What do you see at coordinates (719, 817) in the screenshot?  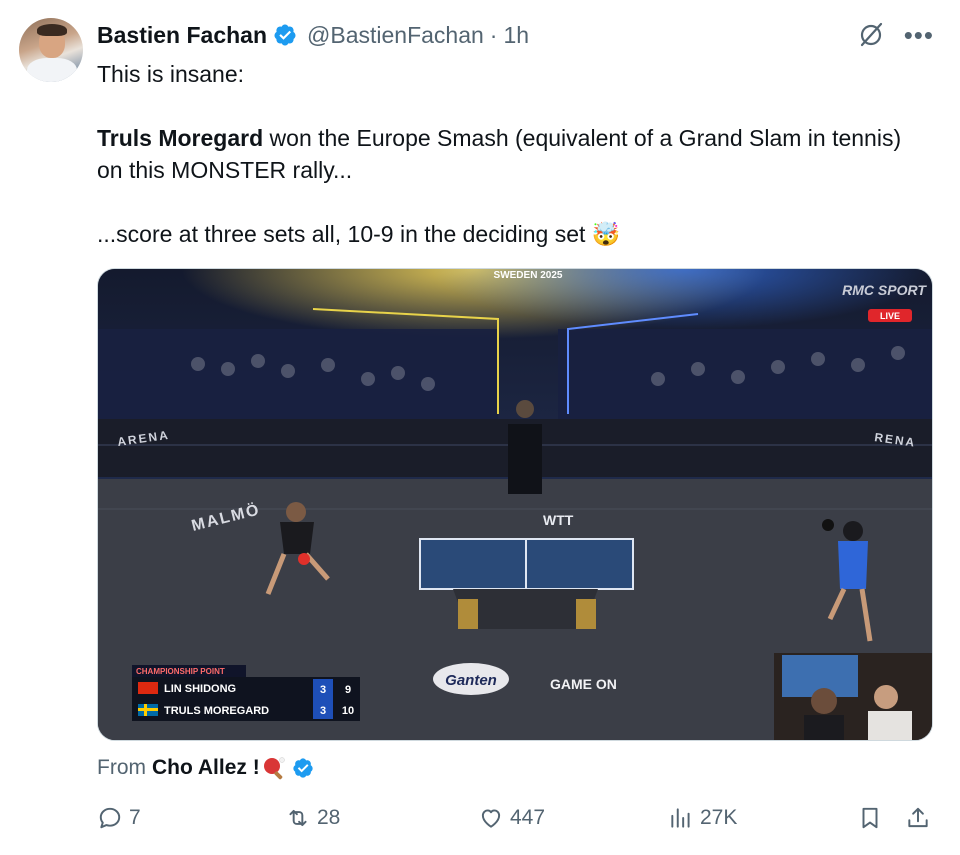 I see `views-count: 27K` at bounding box center [719, 817].